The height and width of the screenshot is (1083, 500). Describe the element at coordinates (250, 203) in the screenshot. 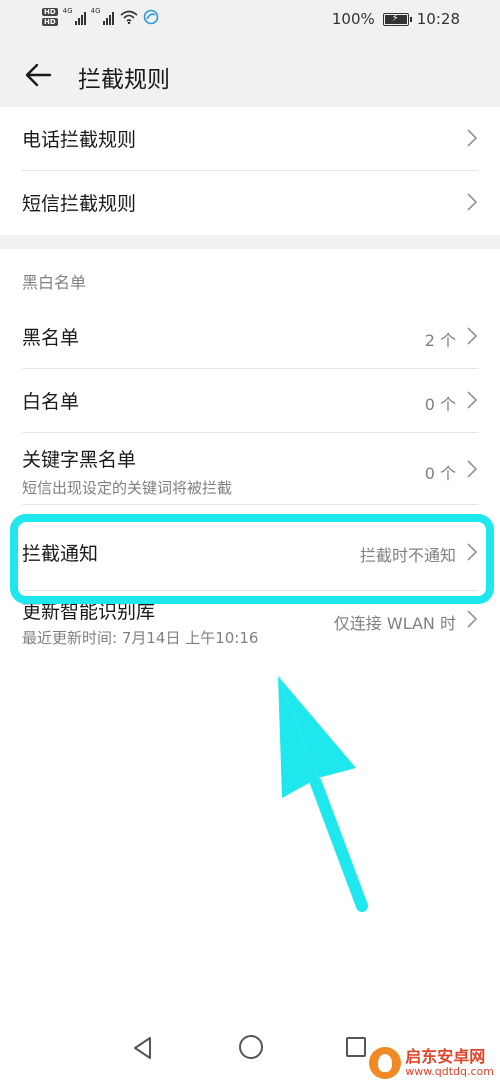

I see `sms-rule-item: 短信拦截规则` at that location.